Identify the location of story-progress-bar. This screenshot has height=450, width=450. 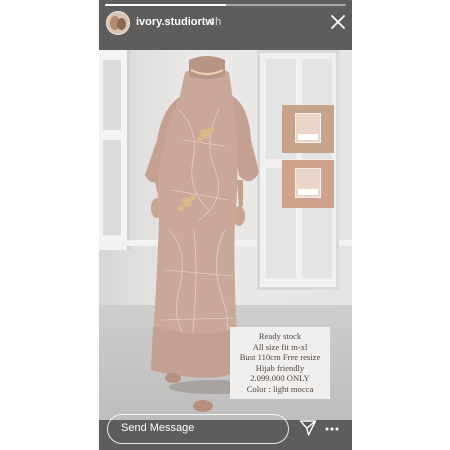
(225, 5).